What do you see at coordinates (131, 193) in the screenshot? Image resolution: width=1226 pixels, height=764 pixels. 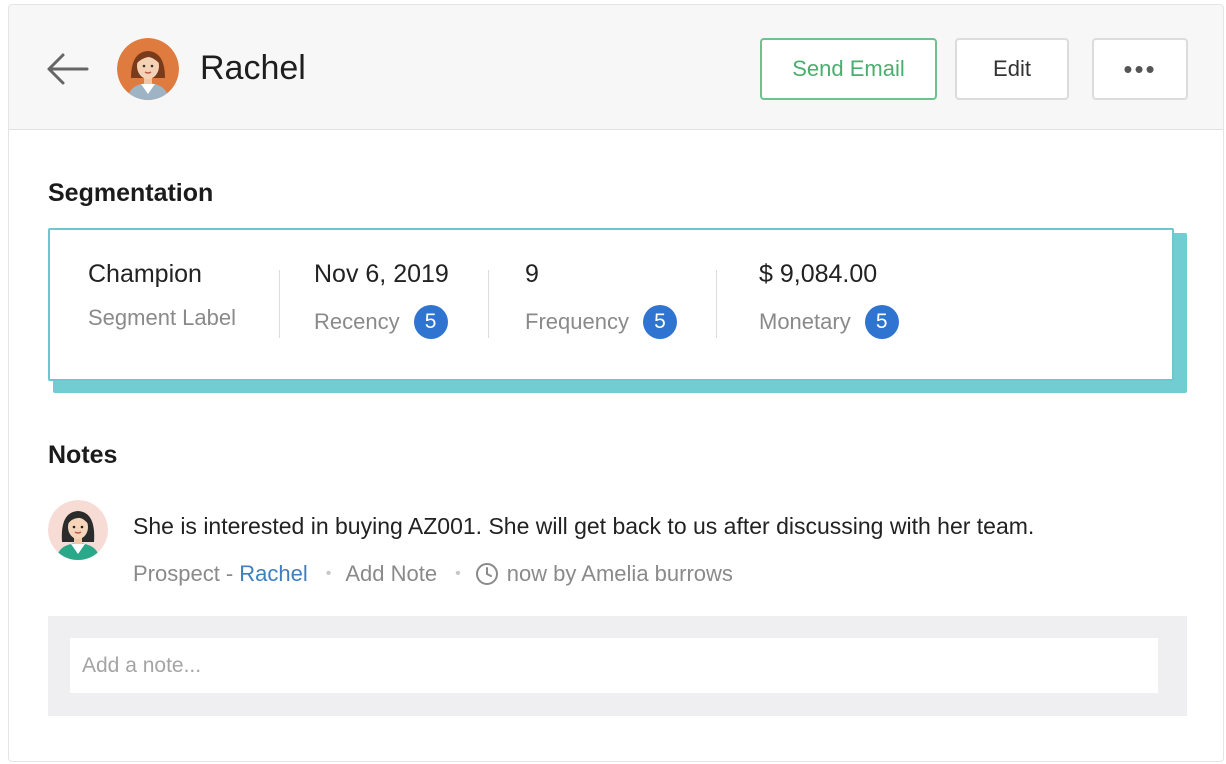 I see `segmentation-heading: Segmentation` at bounding box center [131, 193].